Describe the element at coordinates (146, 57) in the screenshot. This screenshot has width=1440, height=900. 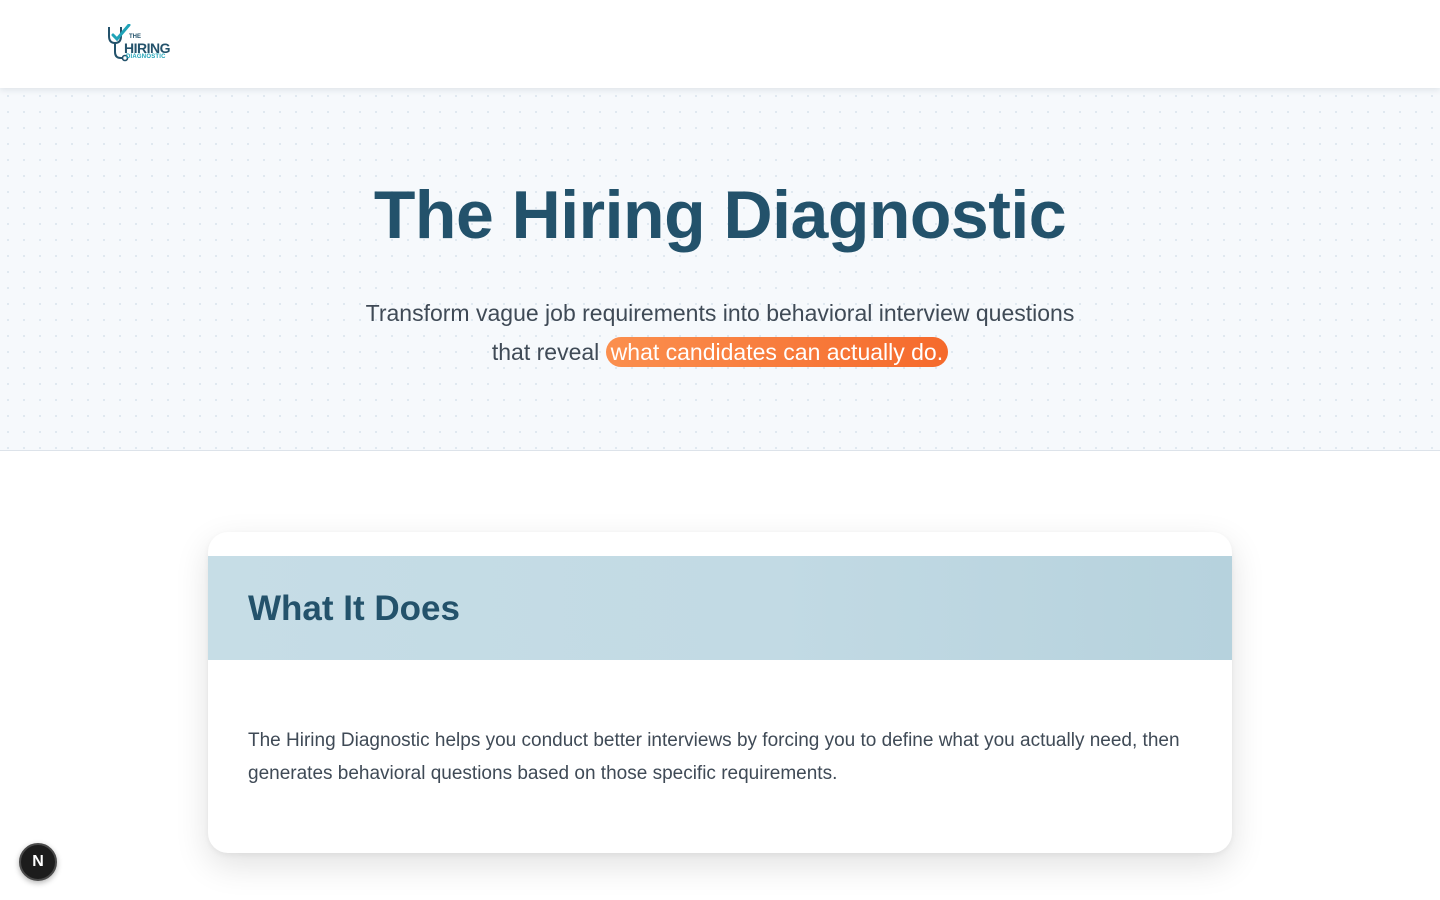
I see `logo-text-diagnostic: DIAGNOSTIC` at that location.